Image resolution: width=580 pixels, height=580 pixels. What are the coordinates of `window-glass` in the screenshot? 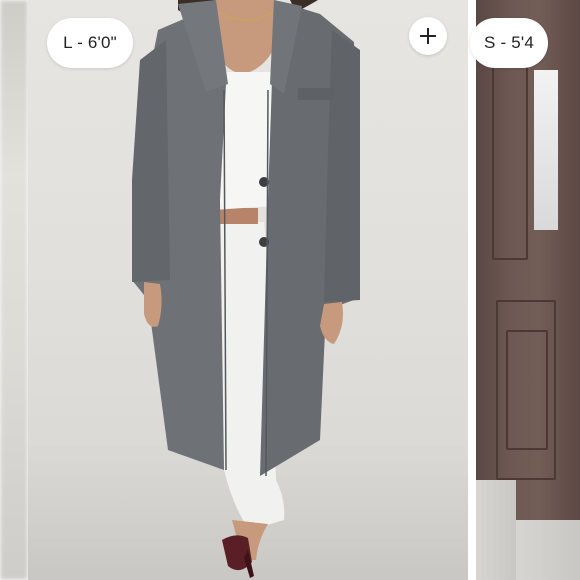 It's located at (546, 150).